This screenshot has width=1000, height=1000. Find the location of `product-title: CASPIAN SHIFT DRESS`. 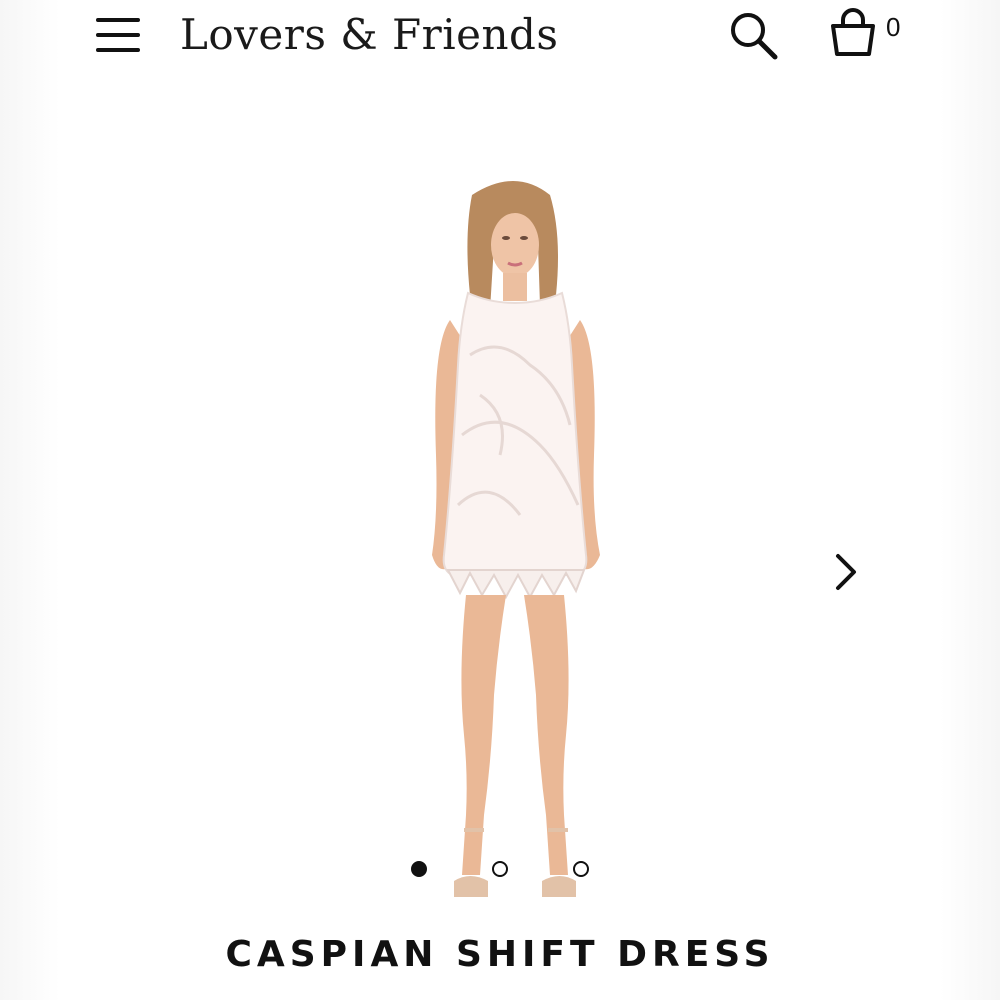

product-title: CASPIAN SHIFT DRESS is located at coordinates (500, 954).